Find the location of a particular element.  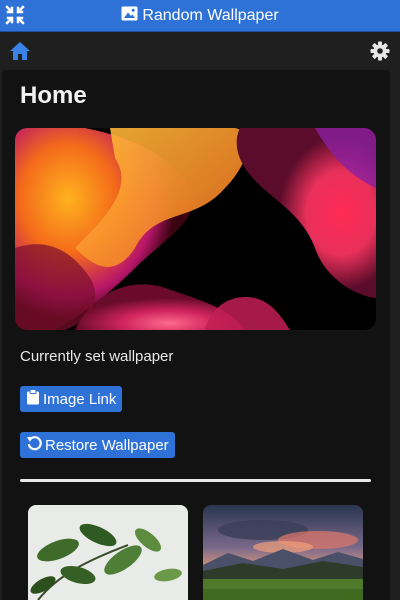

home-icon is located at coordinates (20, 51).